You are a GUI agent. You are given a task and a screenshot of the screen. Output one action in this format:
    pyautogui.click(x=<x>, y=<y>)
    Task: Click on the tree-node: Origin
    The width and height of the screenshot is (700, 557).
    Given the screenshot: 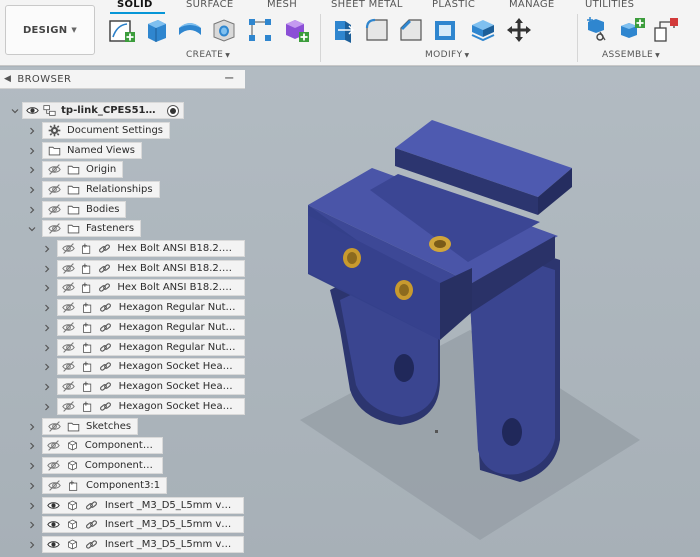 What is the action you would take?
    pyautogui.click(x=122, y=170)
    